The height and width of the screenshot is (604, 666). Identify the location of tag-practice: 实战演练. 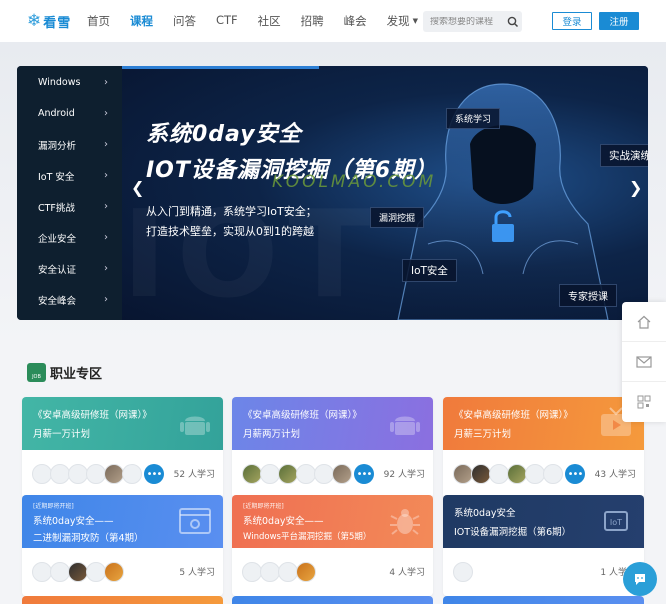
(624, 155).